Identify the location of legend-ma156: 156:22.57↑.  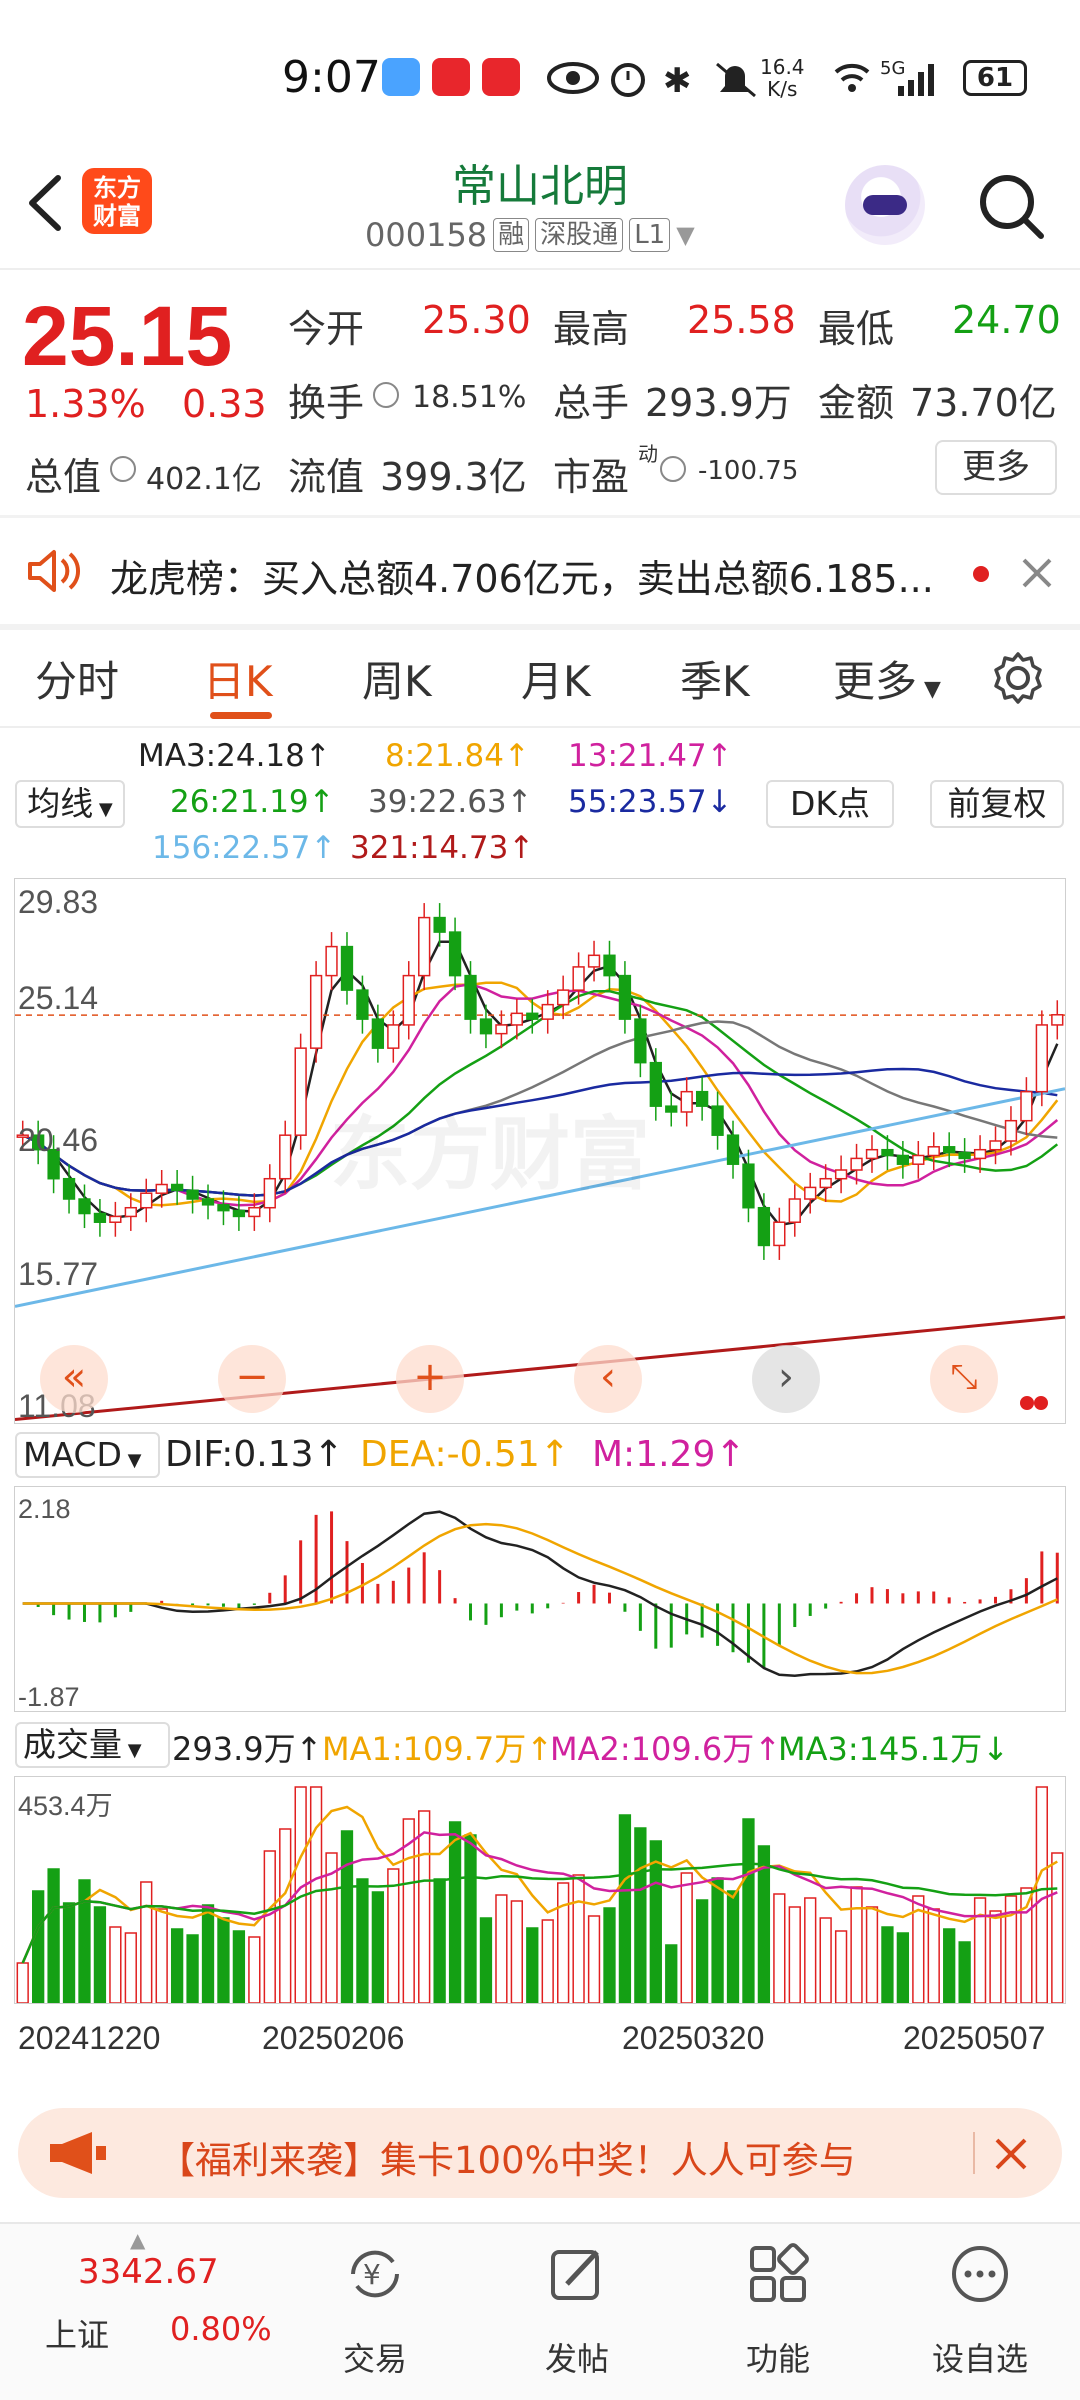
(244, 848).